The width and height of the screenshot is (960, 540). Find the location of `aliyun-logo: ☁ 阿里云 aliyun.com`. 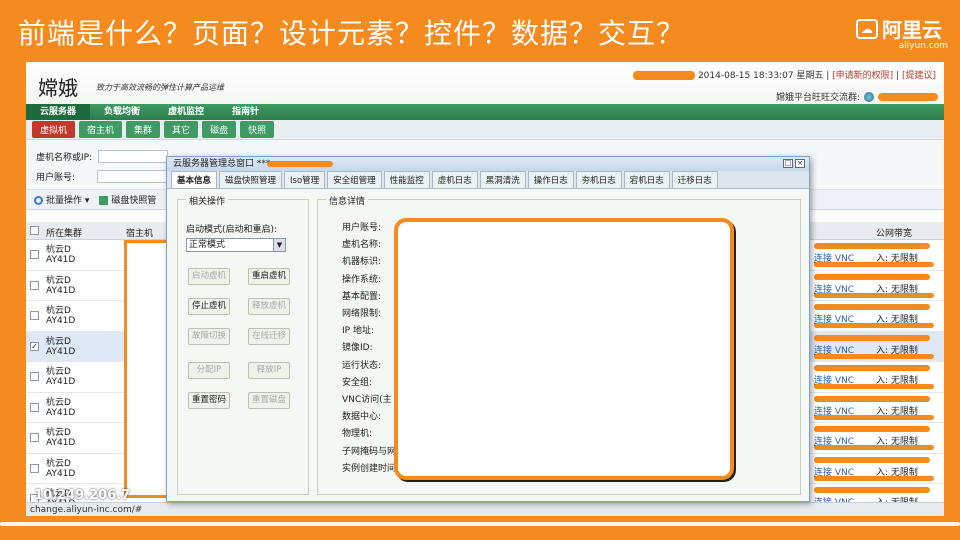

aliyun-logo: ☁ 阿里云 aliyun.com is located at coordinates (902, 32).